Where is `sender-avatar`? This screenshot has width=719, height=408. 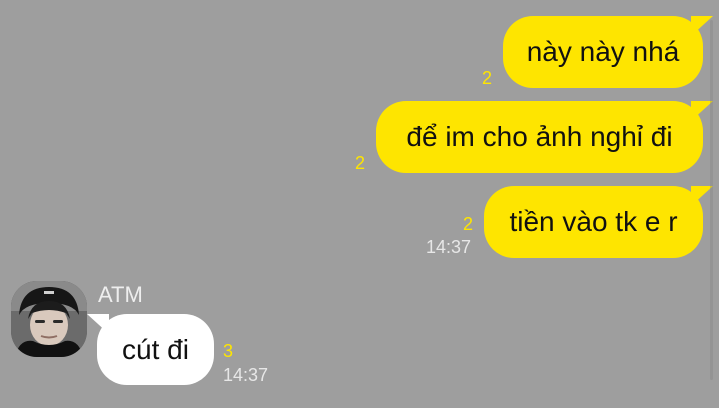 sender-avatar is located at coordinates (49, 319).